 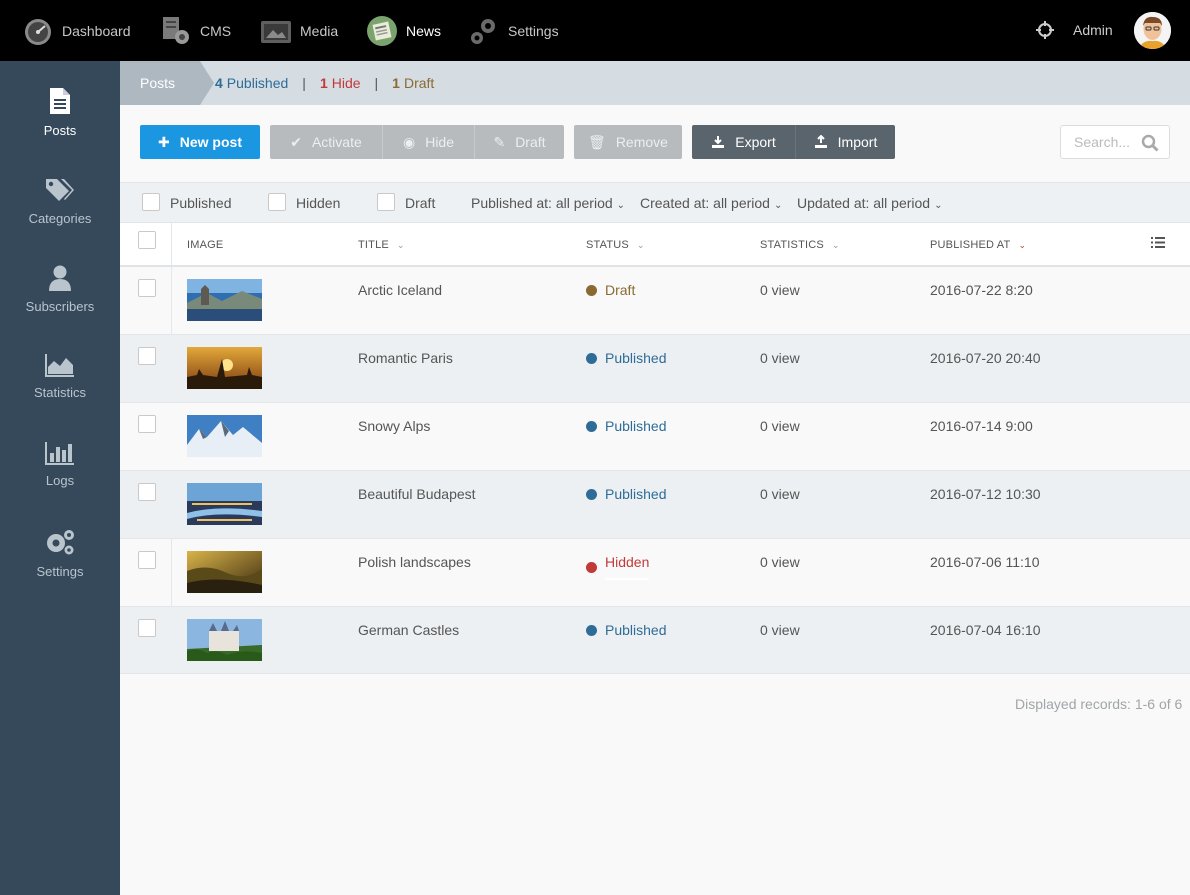 What do you see at coordinates (499, 141) in the screenshot?
I see `pencil-icon: ✎` at bounding box center [499, 141].